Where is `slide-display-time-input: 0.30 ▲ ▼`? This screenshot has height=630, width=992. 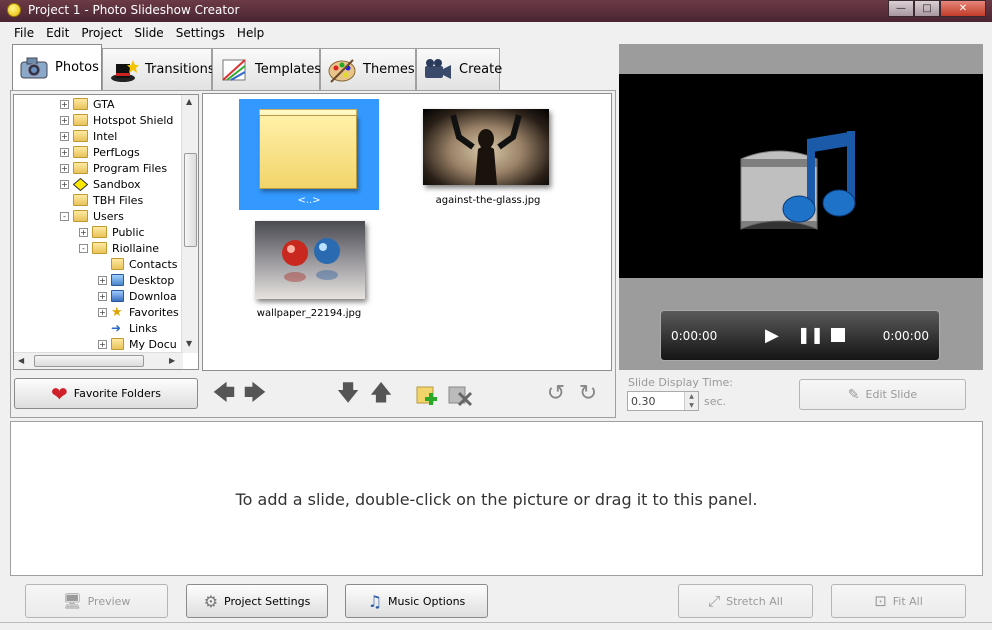 slide-display-time-input: 0.30 ▲ ▼ is located at coordinates (663, 401).